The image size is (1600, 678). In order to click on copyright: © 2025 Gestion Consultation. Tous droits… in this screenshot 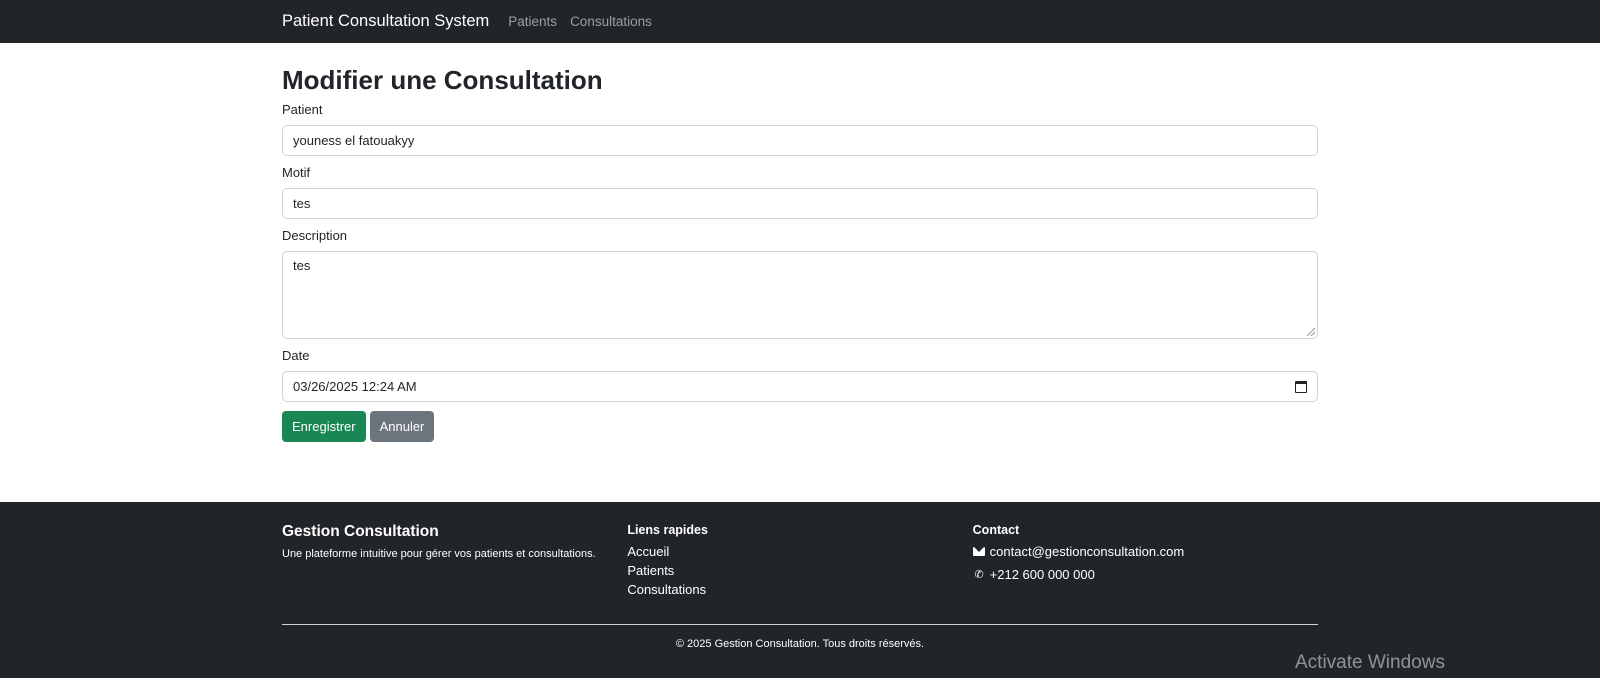, I will do `click(800, 644)`.